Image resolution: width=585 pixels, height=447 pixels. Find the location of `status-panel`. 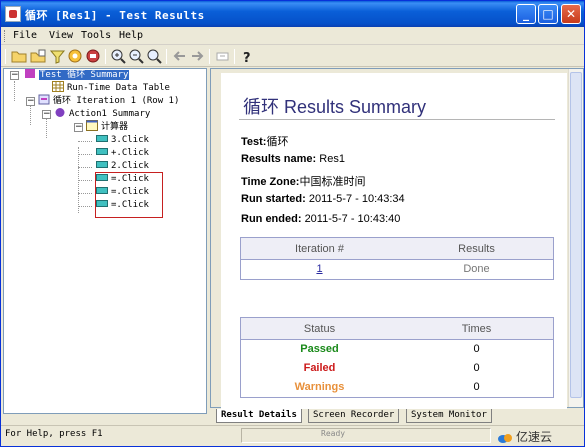

status-panel is located at coordinates (366, 435).